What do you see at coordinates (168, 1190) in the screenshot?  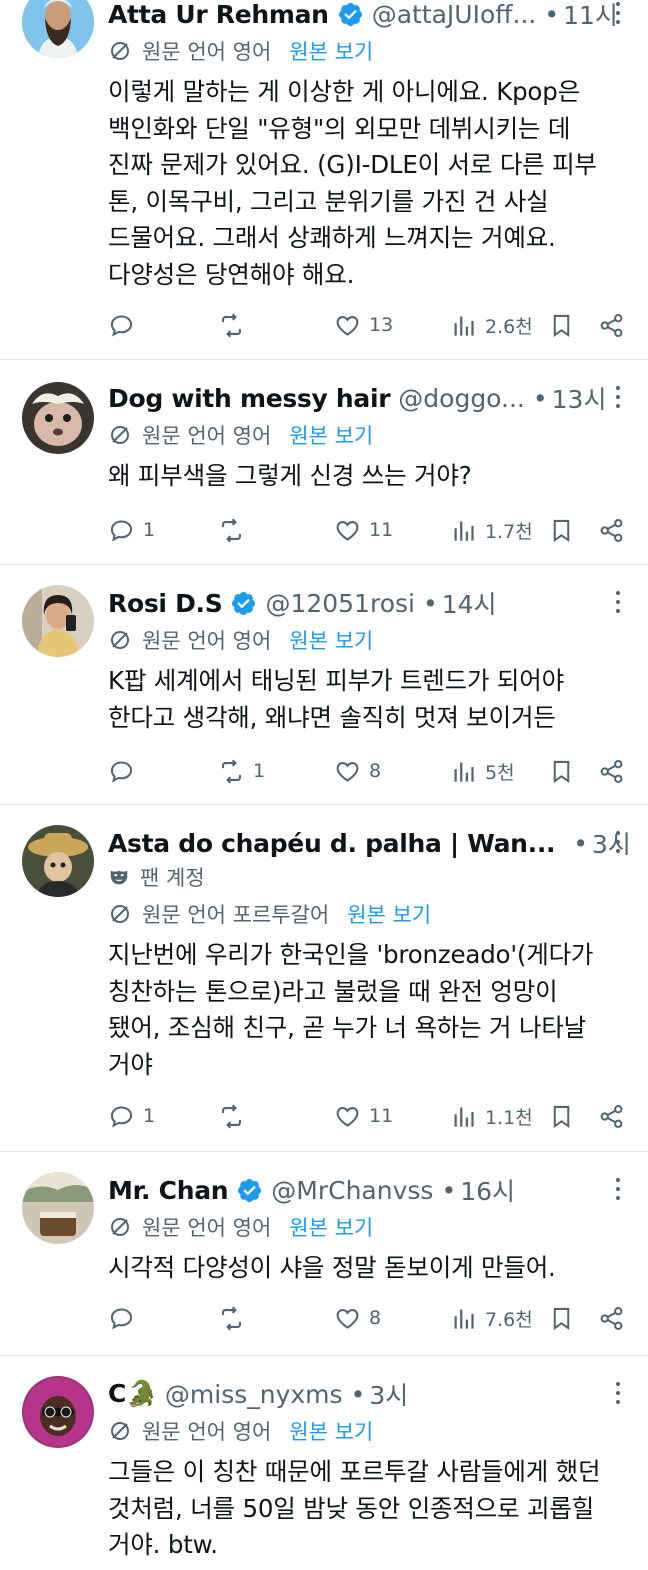 I see `display-name: Mr. Chan` at bounding box center [168, 1190].